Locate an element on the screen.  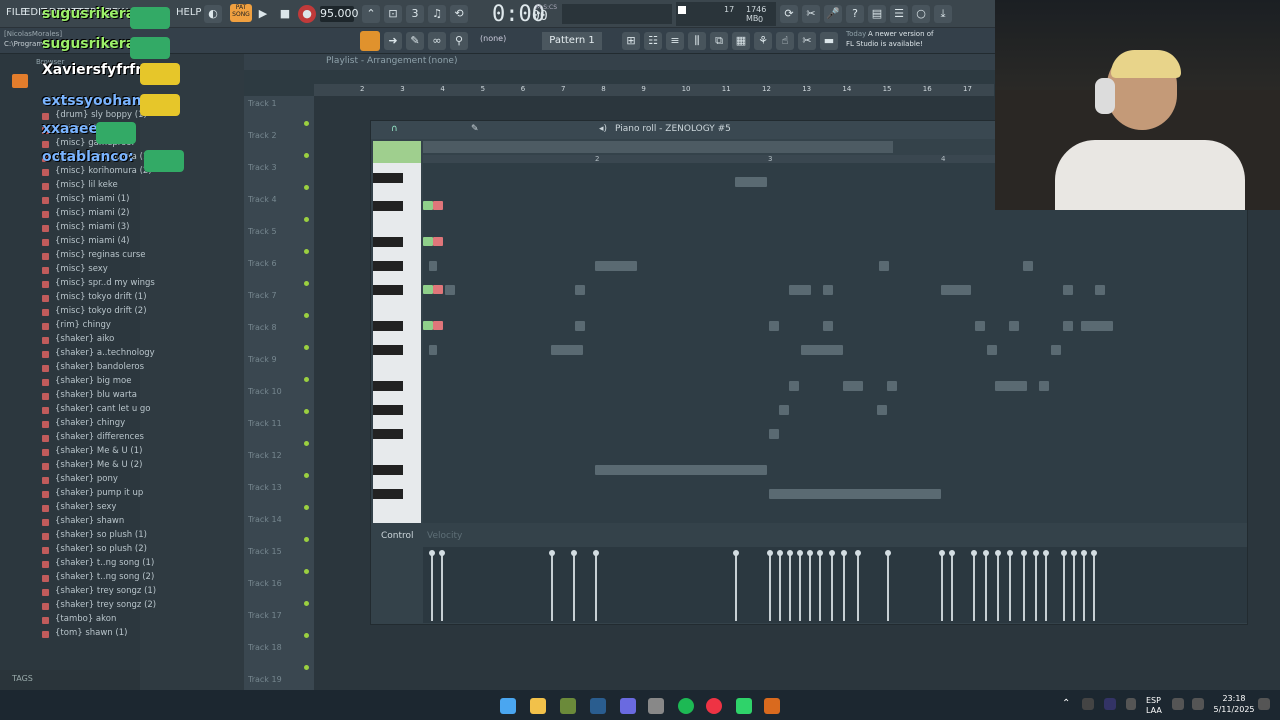
track-label: Track 9 is located at coordinates (262, 359).